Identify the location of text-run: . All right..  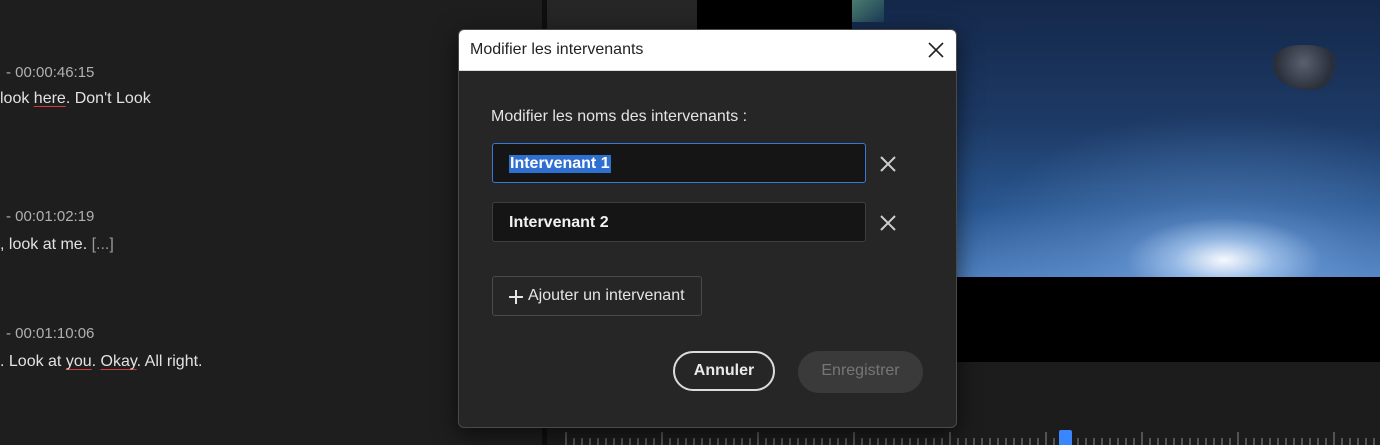
(169, 361).